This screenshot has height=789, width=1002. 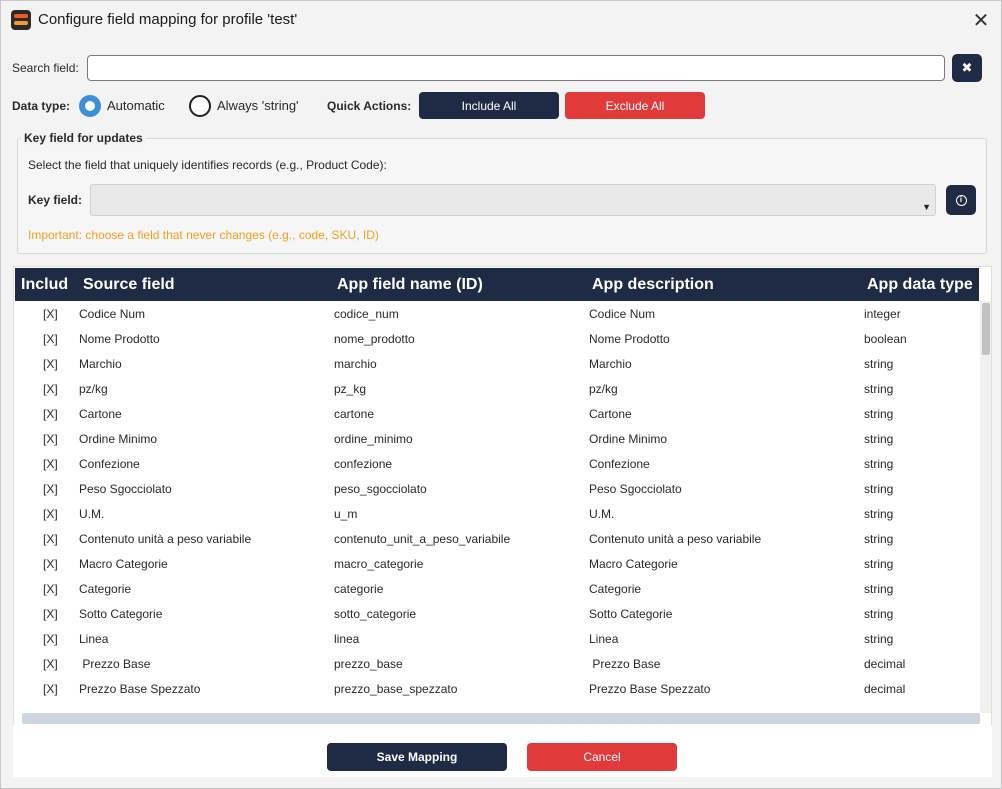 What do you see at coordinates (985, 507) in the screenshot?
I see `vertical-scrollbar` at bounding box center [985, 507].